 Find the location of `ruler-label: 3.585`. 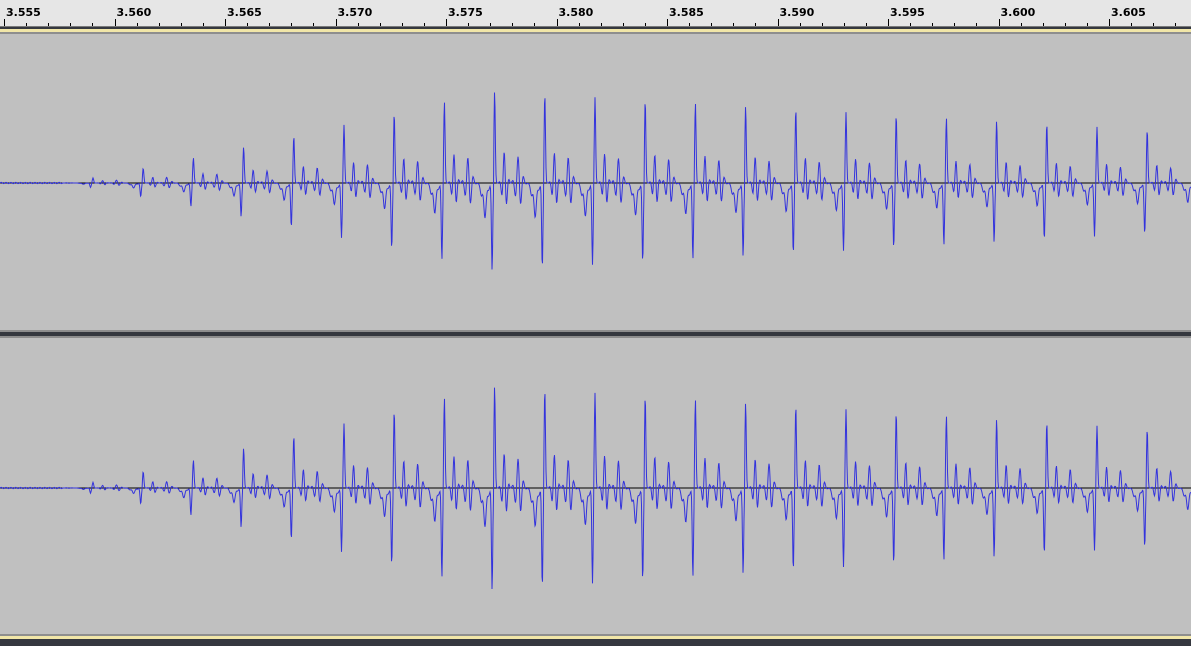

ruler-label: 3.585 is located at coordinates (686, 12).